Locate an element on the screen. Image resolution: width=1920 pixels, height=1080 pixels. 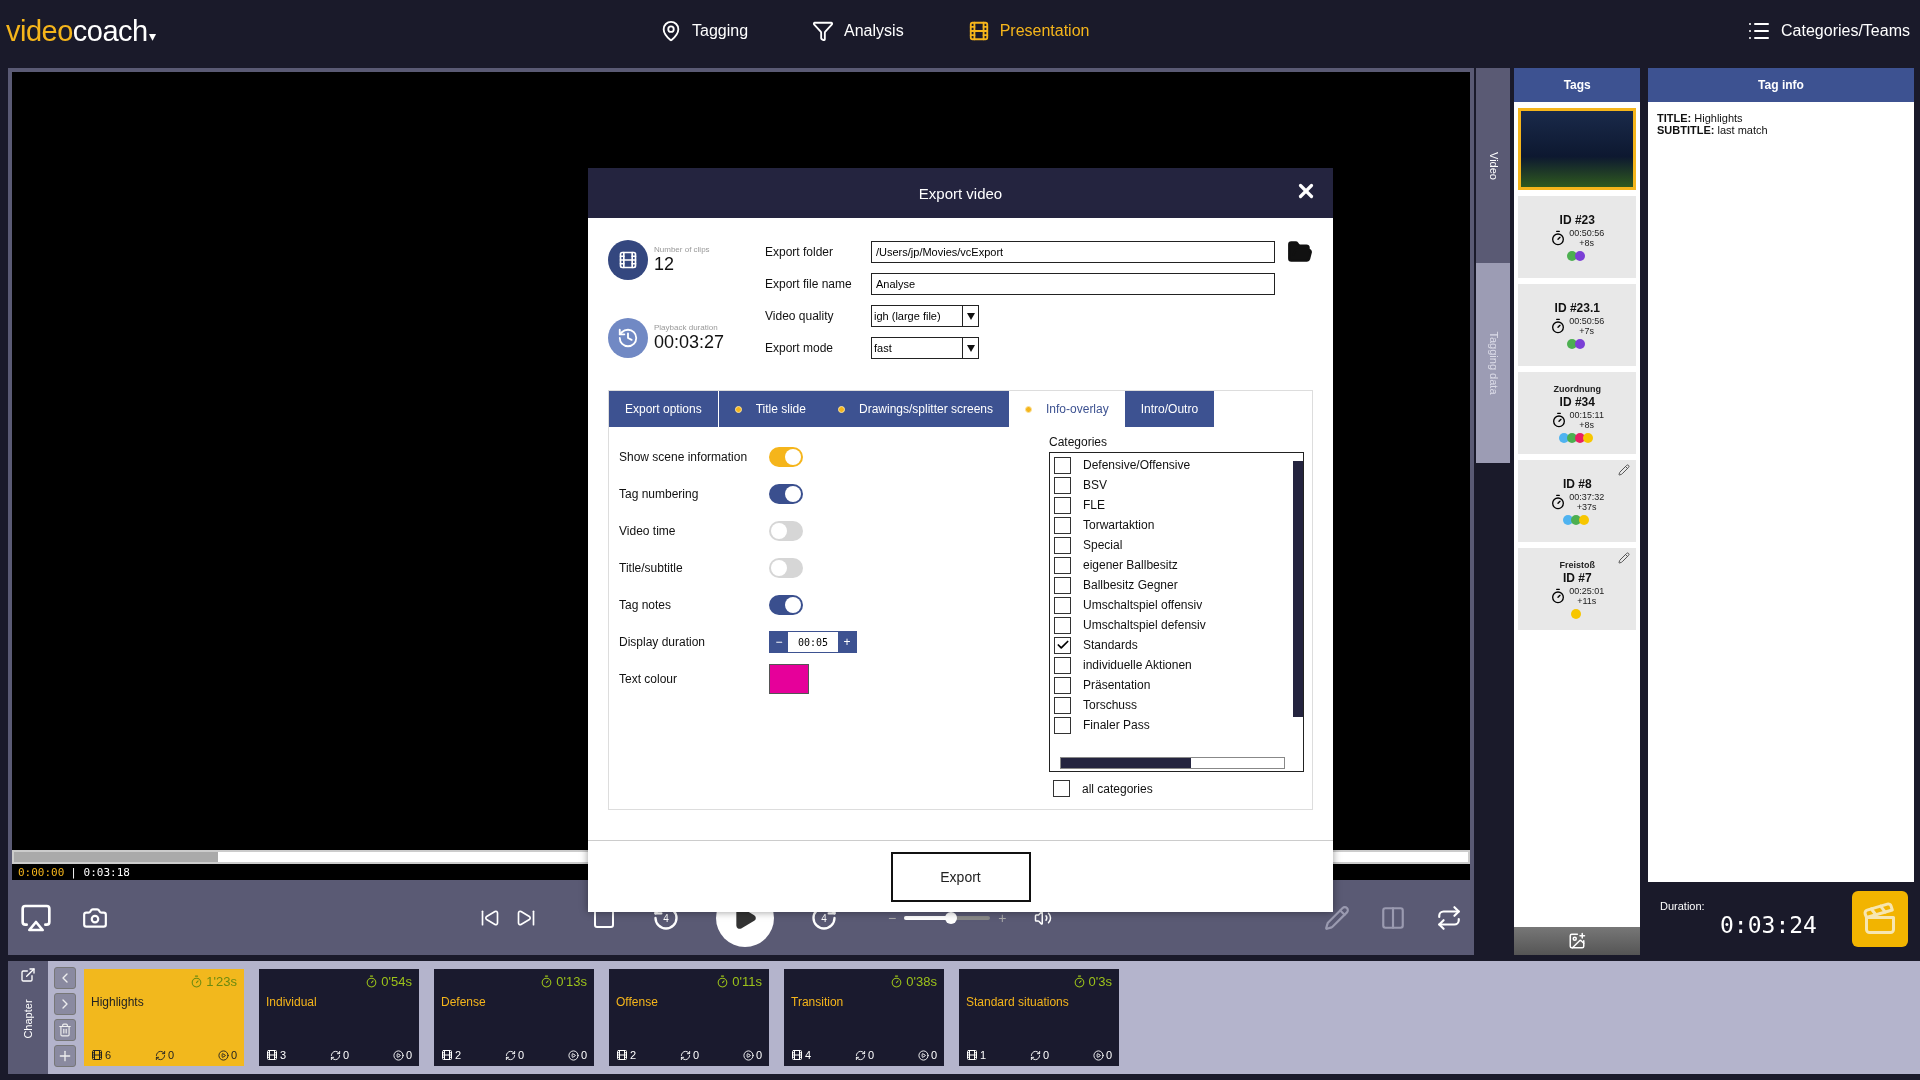
chapter-card: 0'54s Individual 3 0 0 is located at coordinates (339, 1017).